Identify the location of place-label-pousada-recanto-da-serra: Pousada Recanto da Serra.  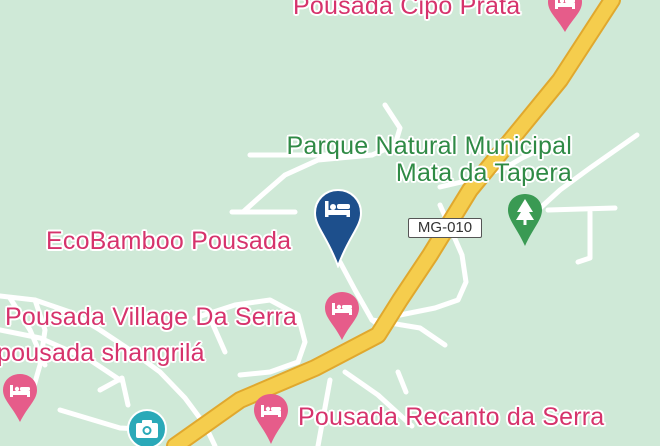
(451, 417).